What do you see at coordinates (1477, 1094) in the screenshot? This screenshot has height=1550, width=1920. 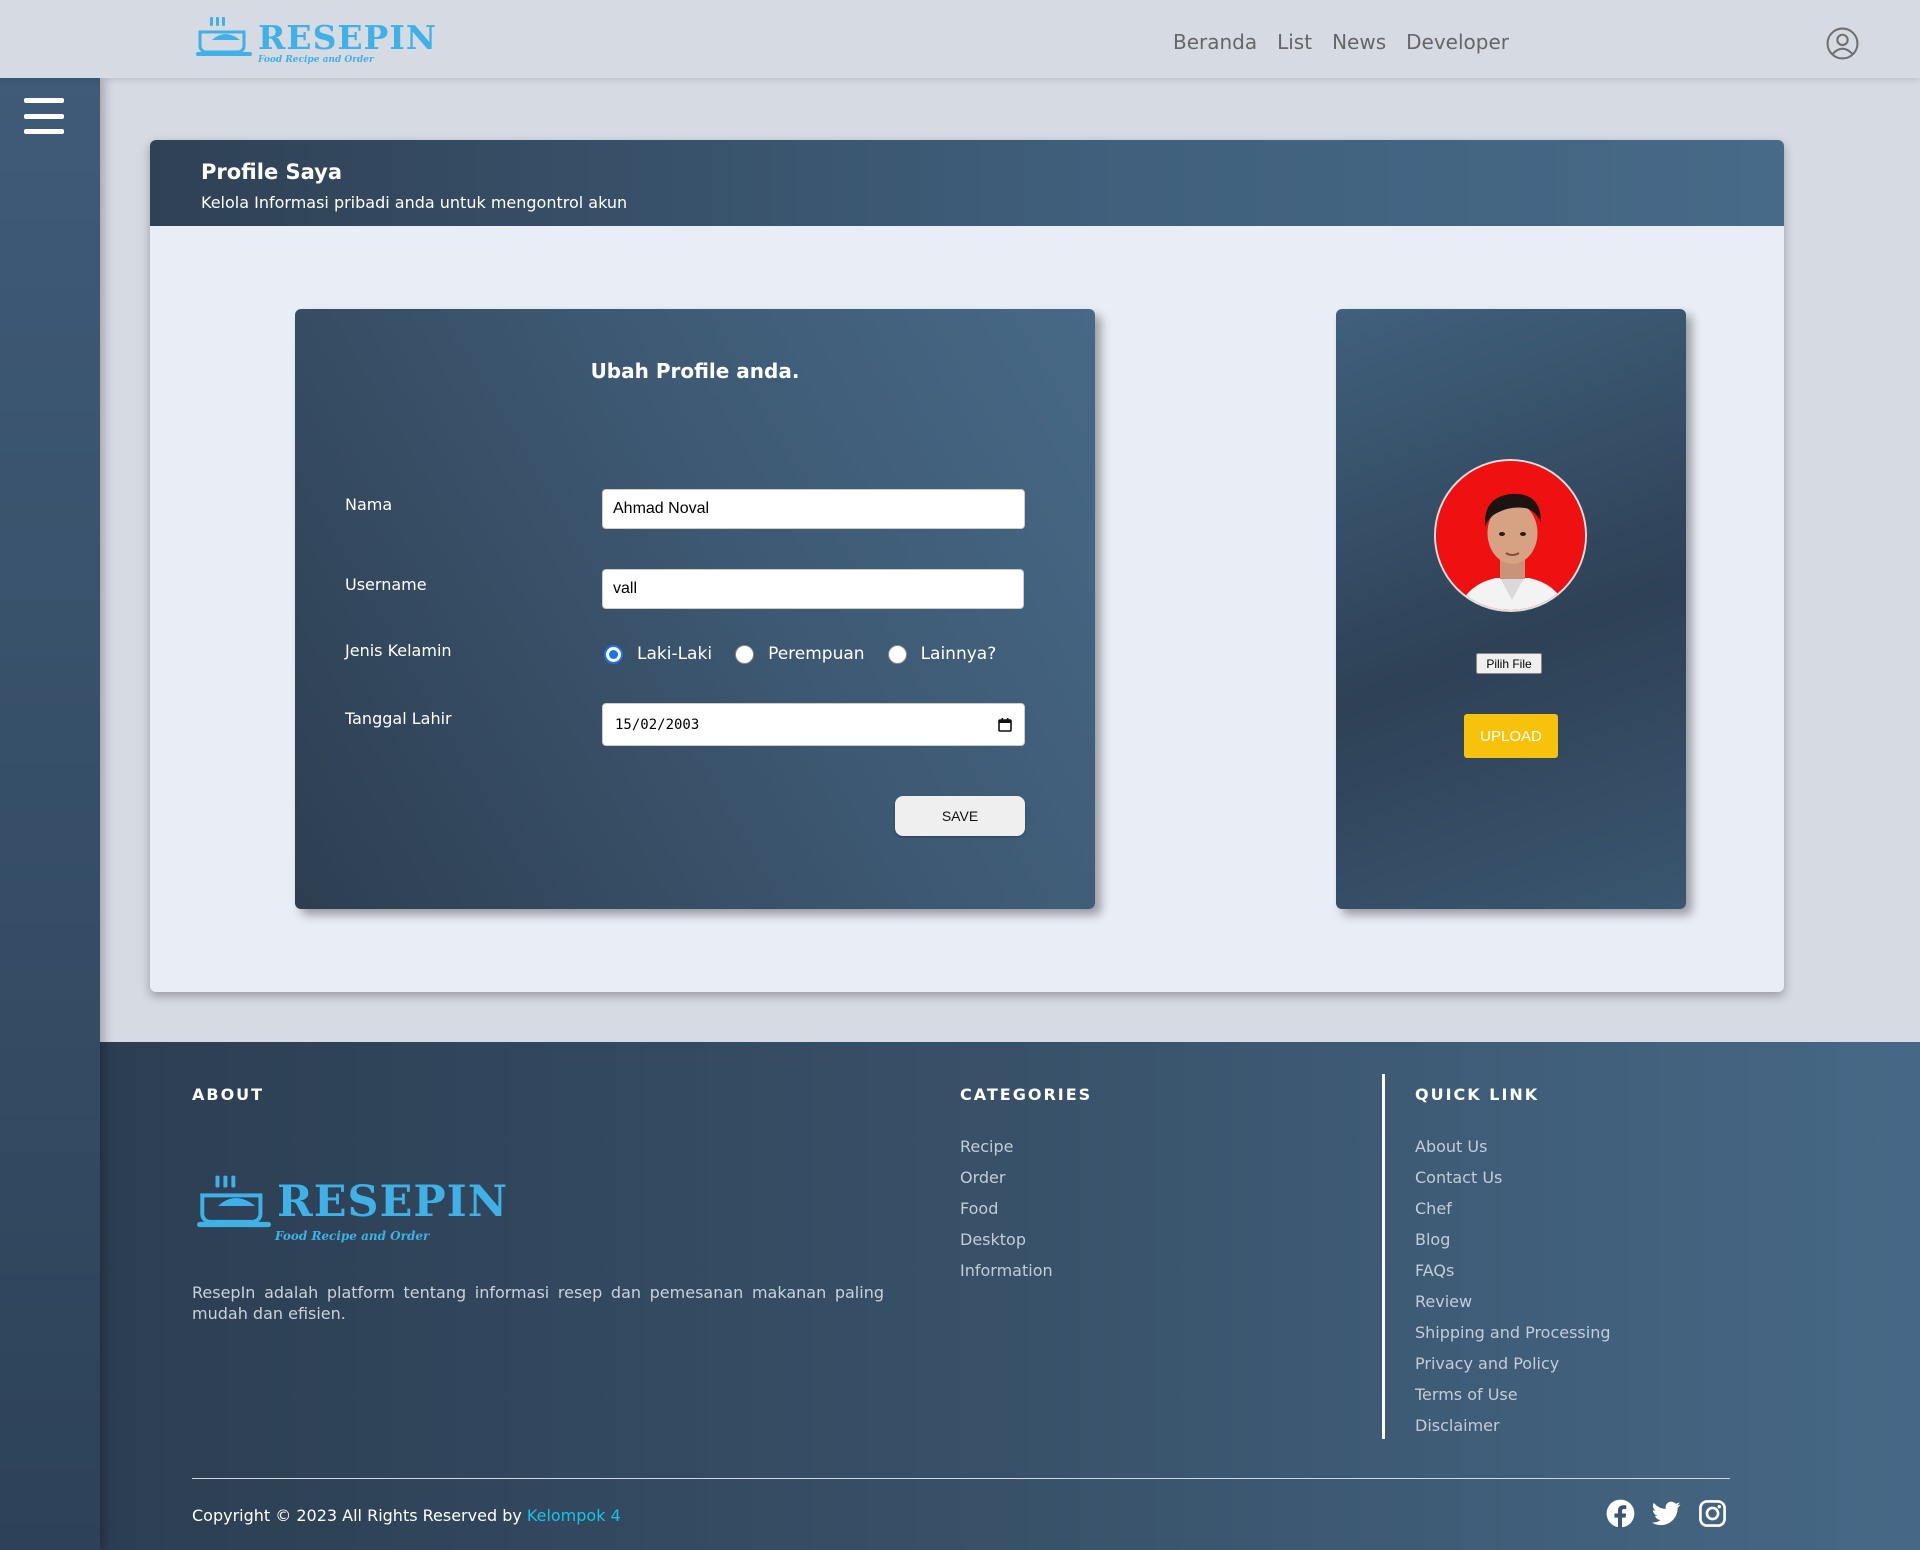 I see `footer-quicklink-heading: QUICK LINK` at bounding box center [1477, 1094].